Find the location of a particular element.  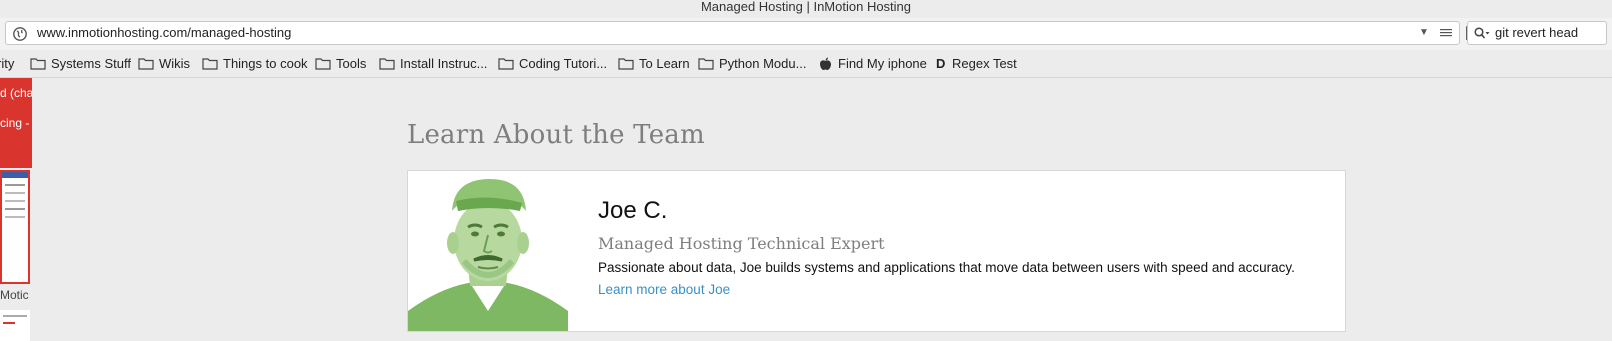

side-tab: cing - is located at coordinates (16, 123).